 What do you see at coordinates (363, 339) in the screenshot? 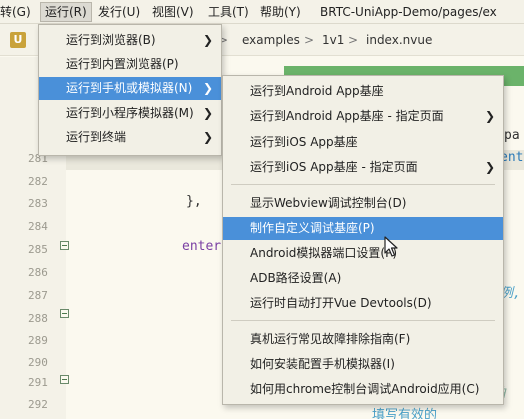
I see `menu-item-troubleshooting-guide: 真机运行常见故障排除指南(F)` at bounding box center [363, 339].